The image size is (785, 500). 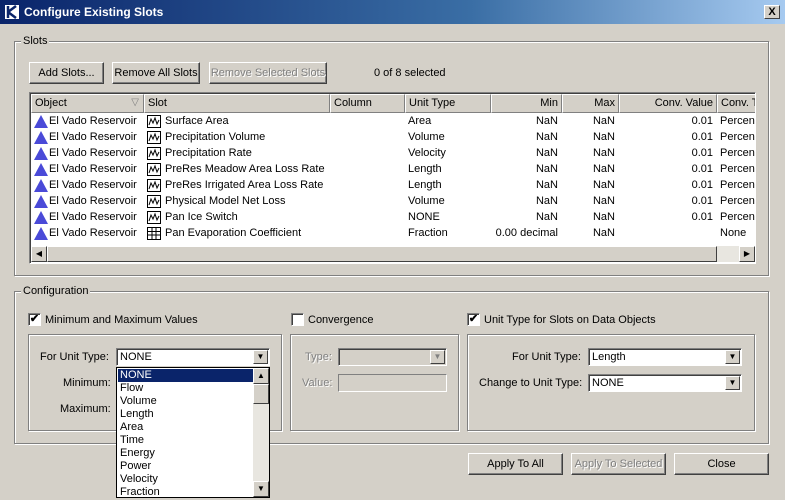 I want to click on cell-slot: PreRes Meadow Area Loss Rate, so click(x=245, y=169).